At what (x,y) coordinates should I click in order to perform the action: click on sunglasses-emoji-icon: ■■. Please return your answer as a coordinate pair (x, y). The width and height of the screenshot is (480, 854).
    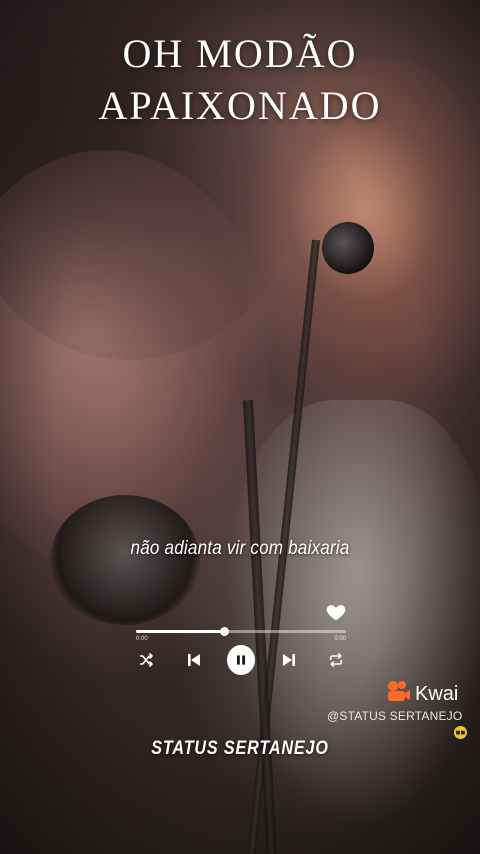
    Looking at the image, I should click on (460, 732).